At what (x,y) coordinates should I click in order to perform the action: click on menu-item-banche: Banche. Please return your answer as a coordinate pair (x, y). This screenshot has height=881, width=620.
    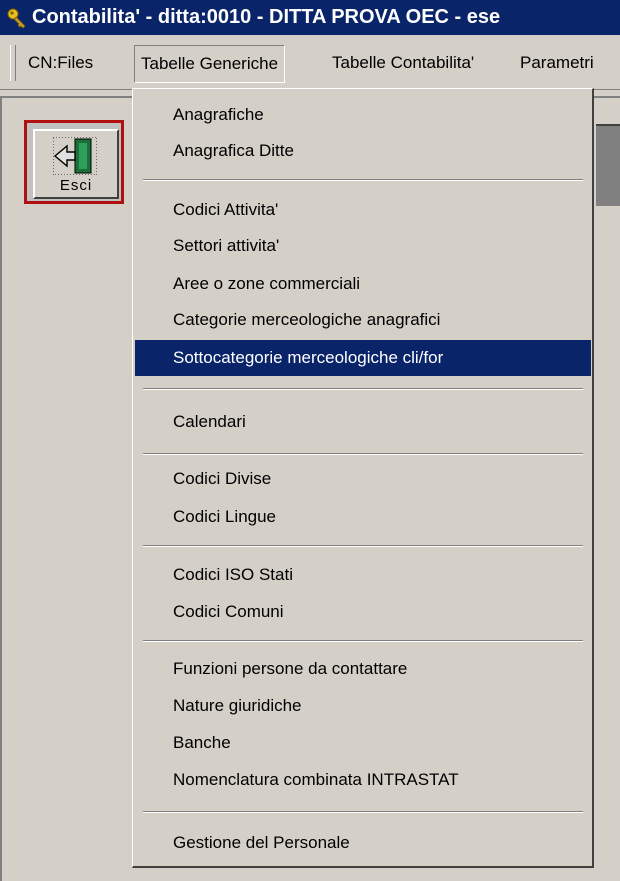
    Looking at the image, I should click on (363, 743).